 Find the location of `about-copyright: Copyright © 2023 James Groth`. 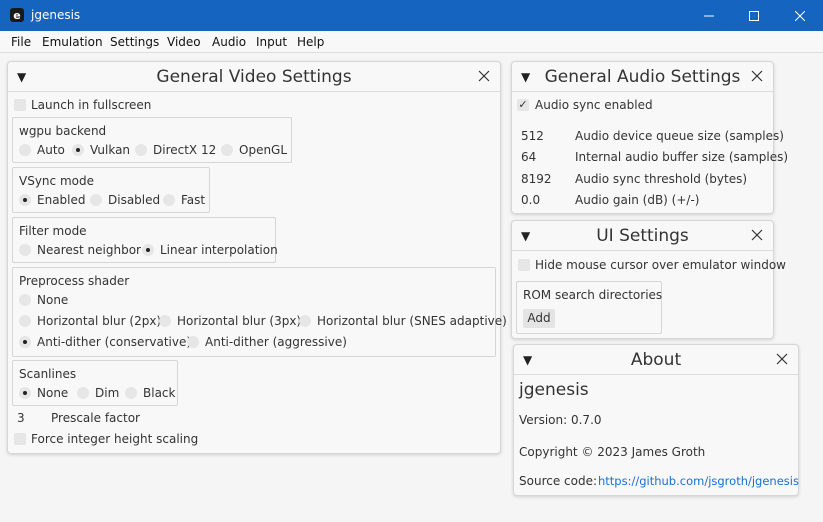

about-copyright: Copyright © 2023 James Groth is located at coordinates (612, 452).